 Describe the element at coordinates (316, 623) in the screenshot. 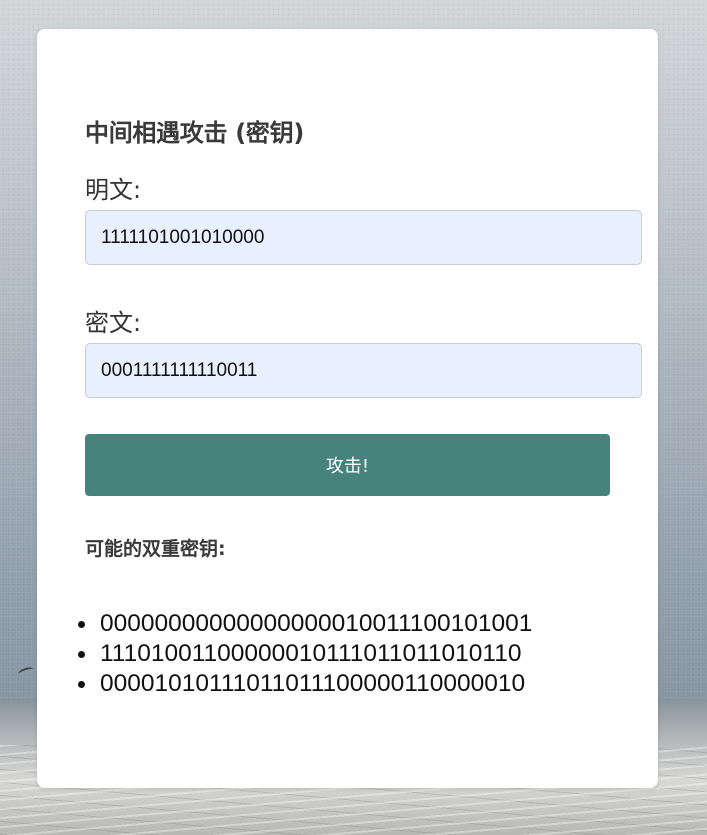

I see `key-value: 00000000000000000010011100101001` at that location.